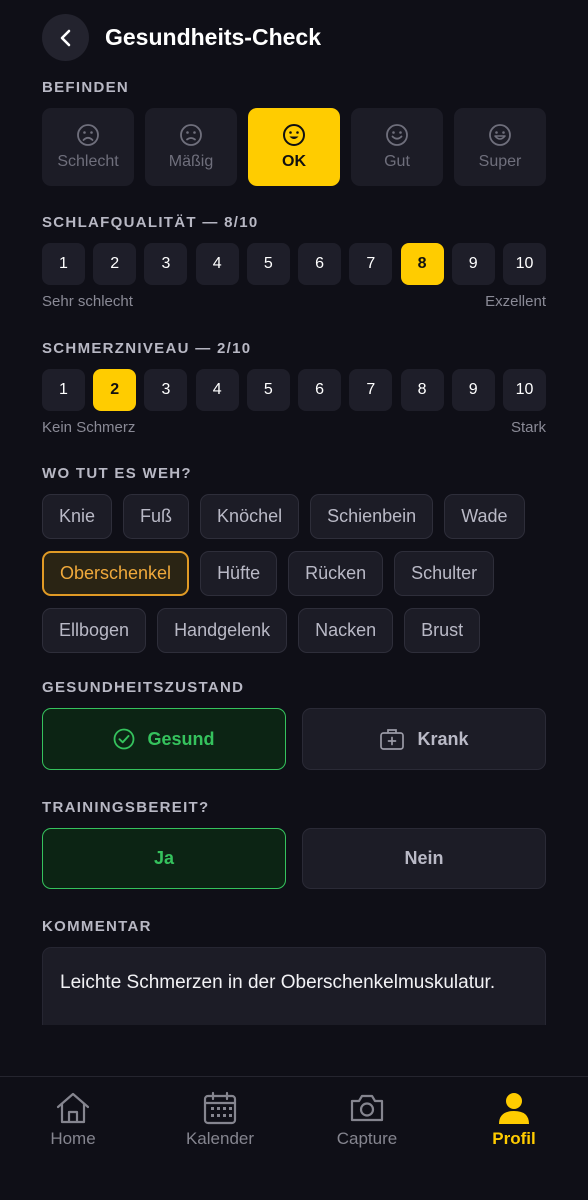 The image size is (588, 1200). I want to click on sick-label: Krank, so click(443, 738).